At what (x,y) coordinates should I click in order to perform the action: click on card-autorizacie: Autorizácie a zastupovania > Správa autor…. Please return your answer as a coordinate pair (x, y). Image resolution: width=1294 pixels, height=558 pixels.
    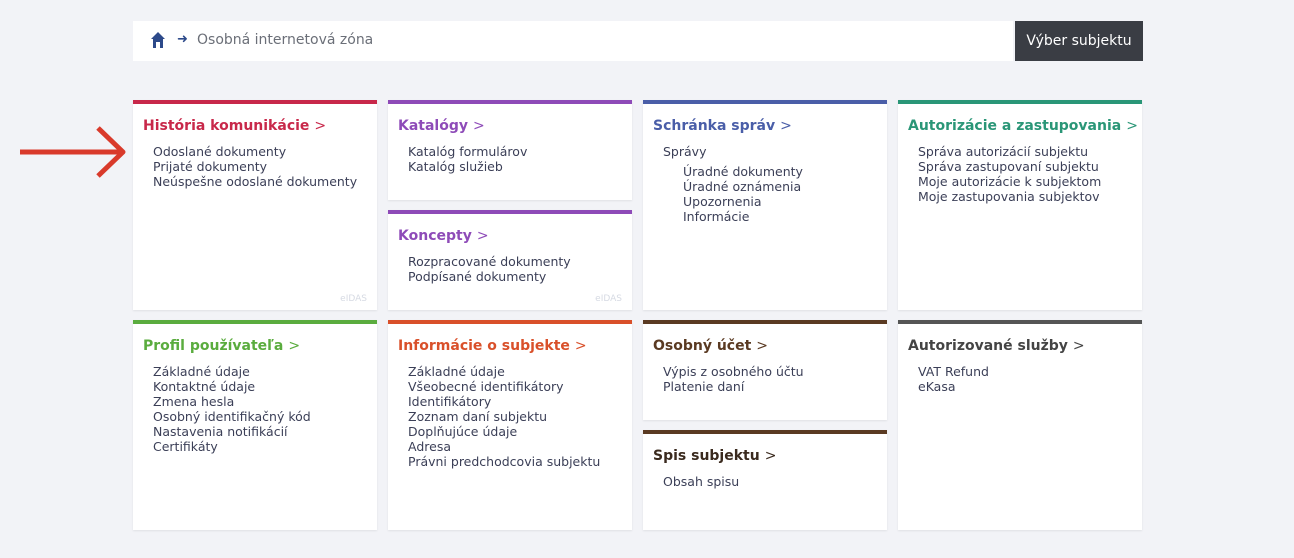
    Looking at the image, I should click on (1020, 205).